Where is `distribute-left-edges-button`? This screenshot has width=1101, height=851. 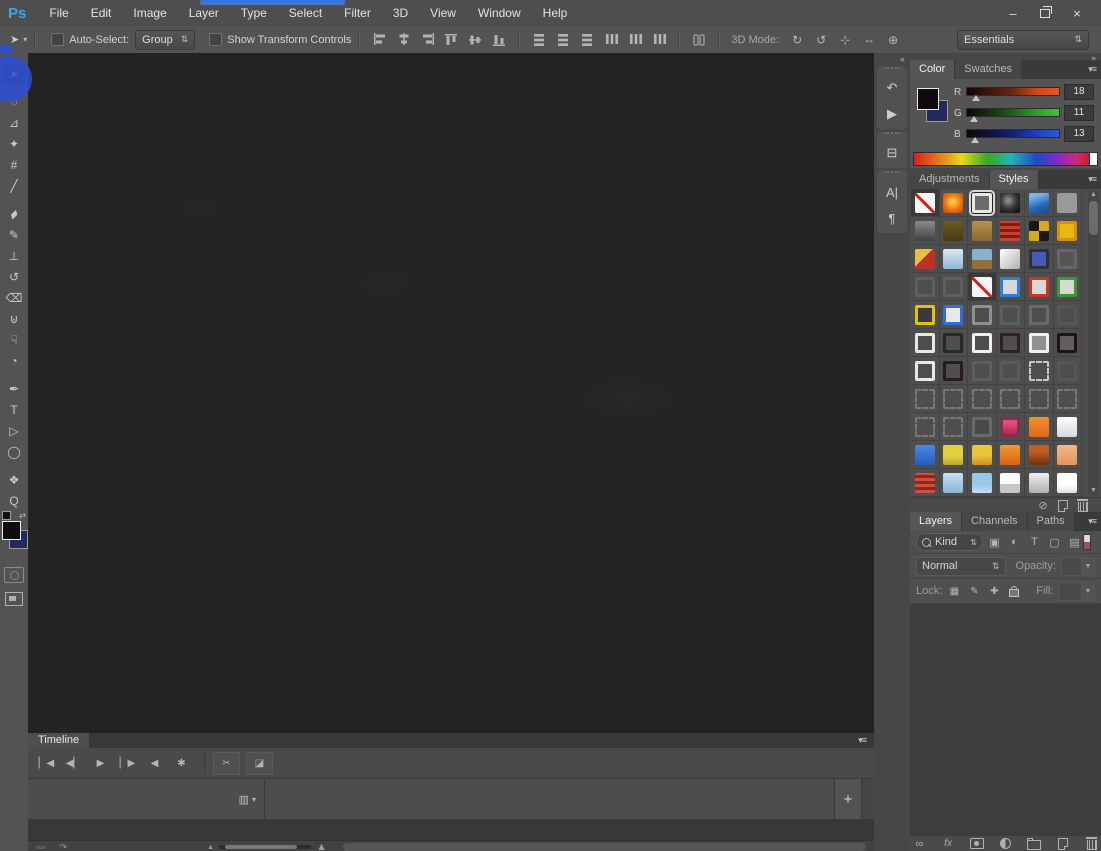 distribute-left-edges-button is located at coordinates (611, 40).